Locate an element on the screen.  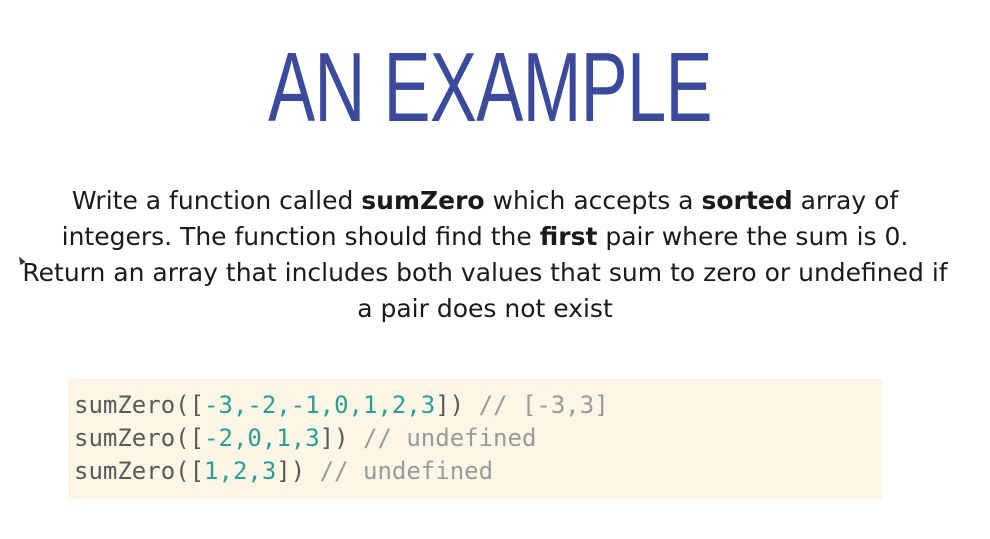
slide-title: AN EXAMPLE is located at coordinates (490, 87).